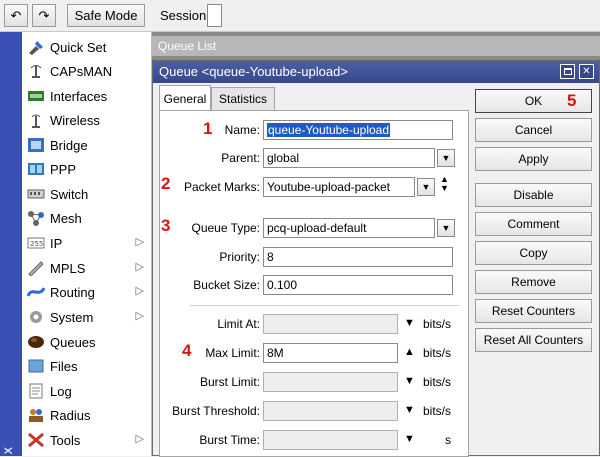 Image resolution: width=600 pixels, height=457 pixels. I want to click on queues-icon, so click(36, 342).